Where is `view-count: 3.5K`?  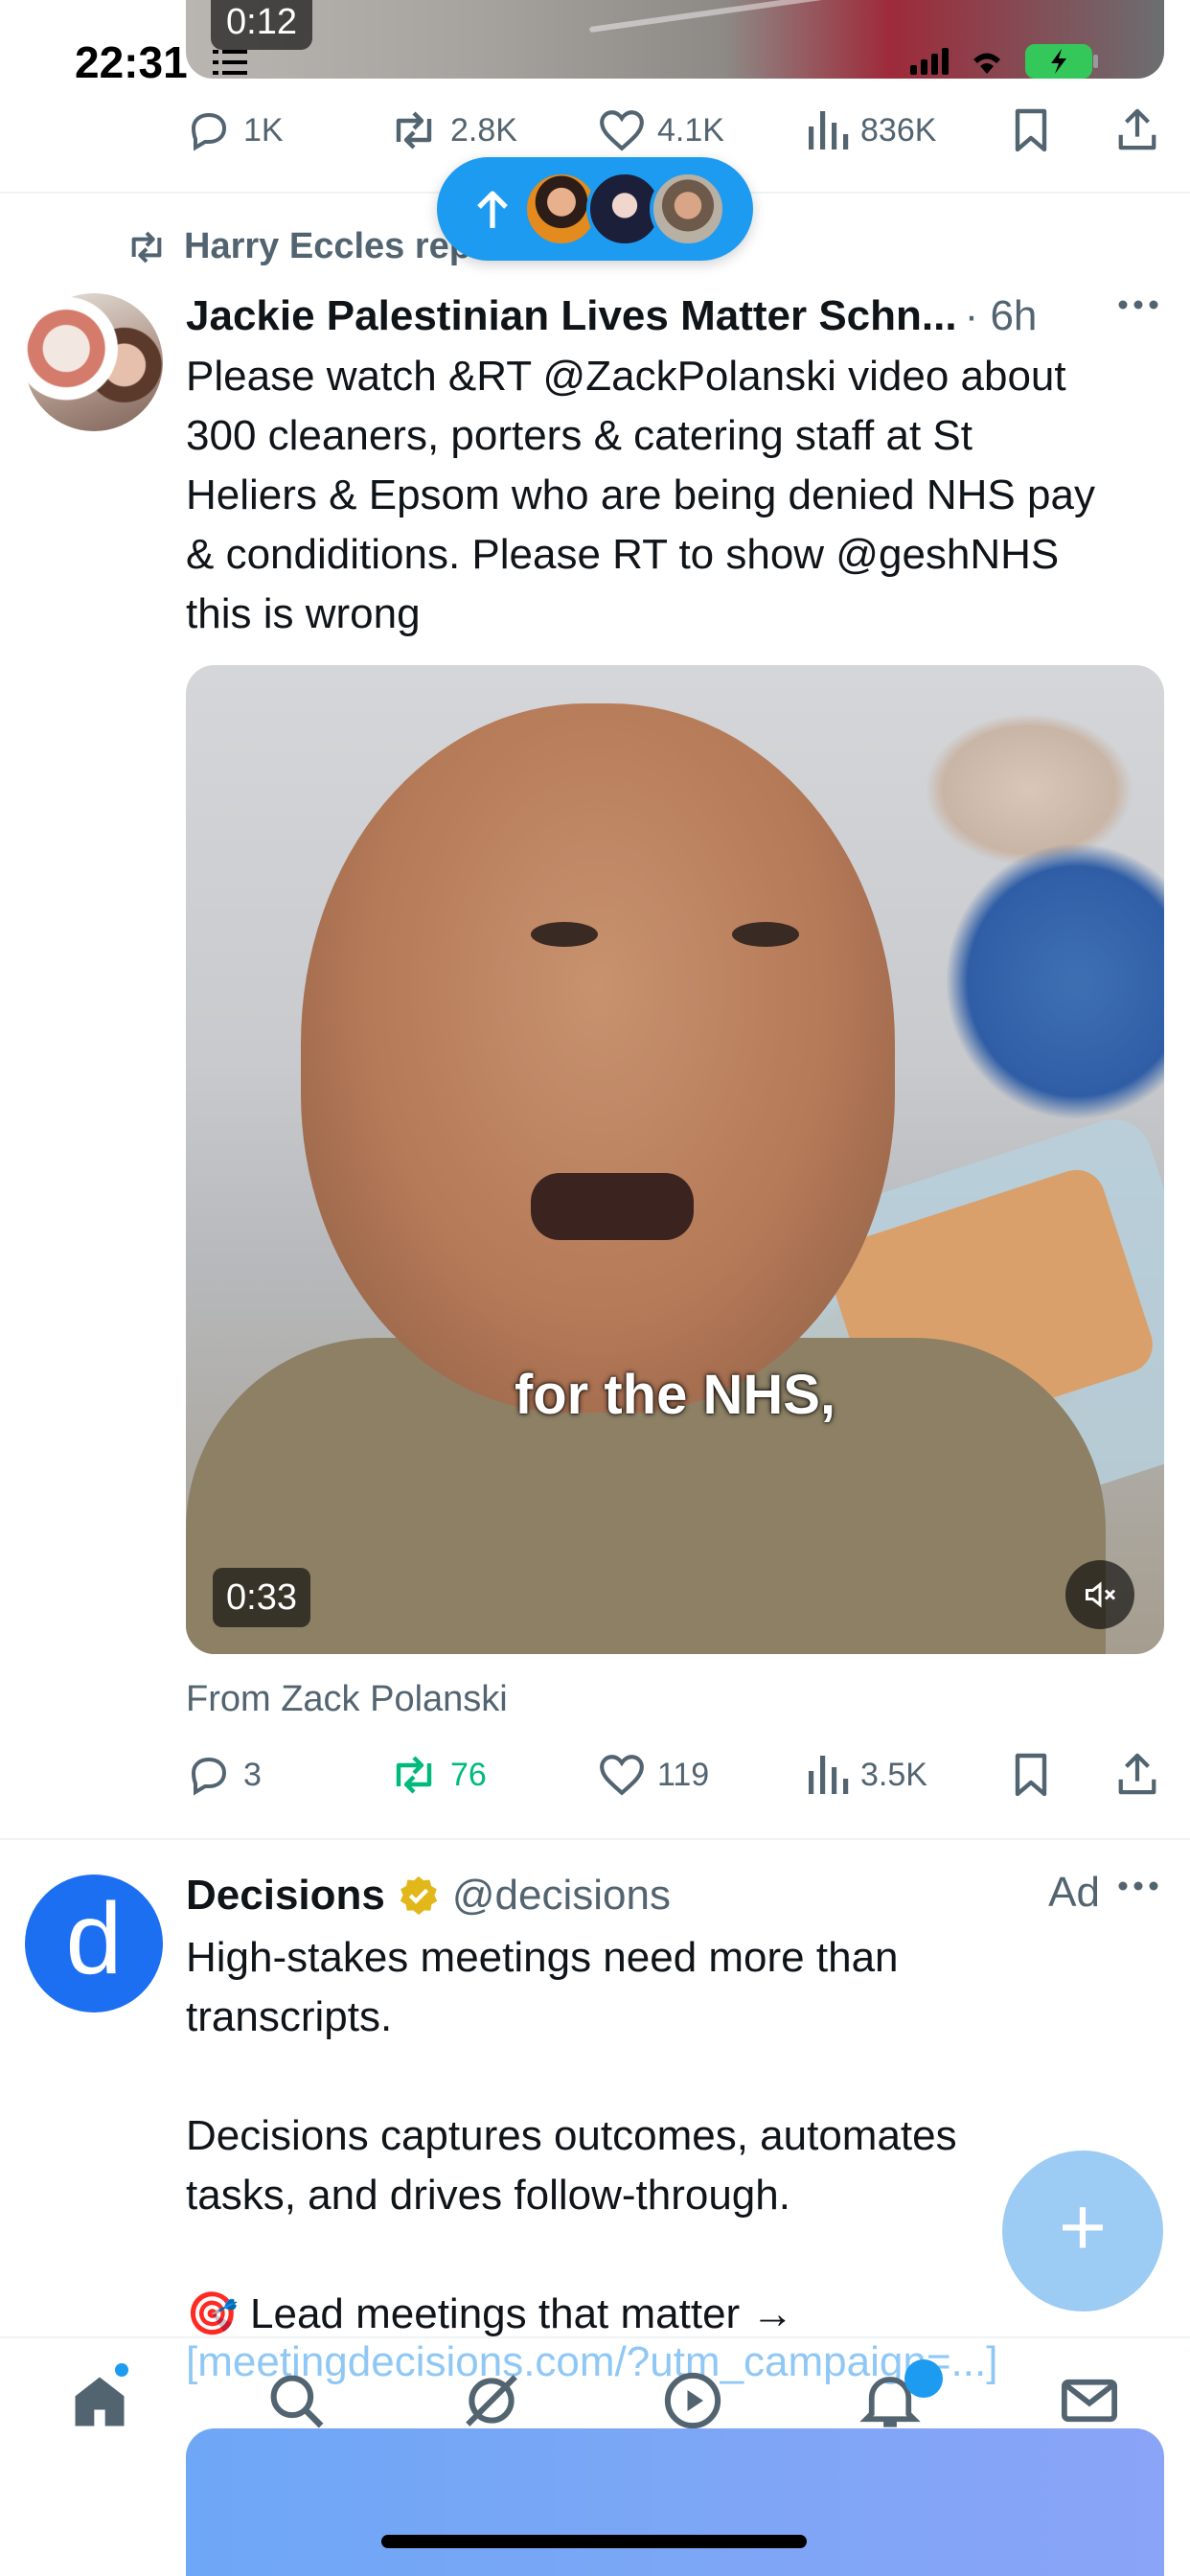 view-count: 3.5K is located at coordinates (894, 1774).